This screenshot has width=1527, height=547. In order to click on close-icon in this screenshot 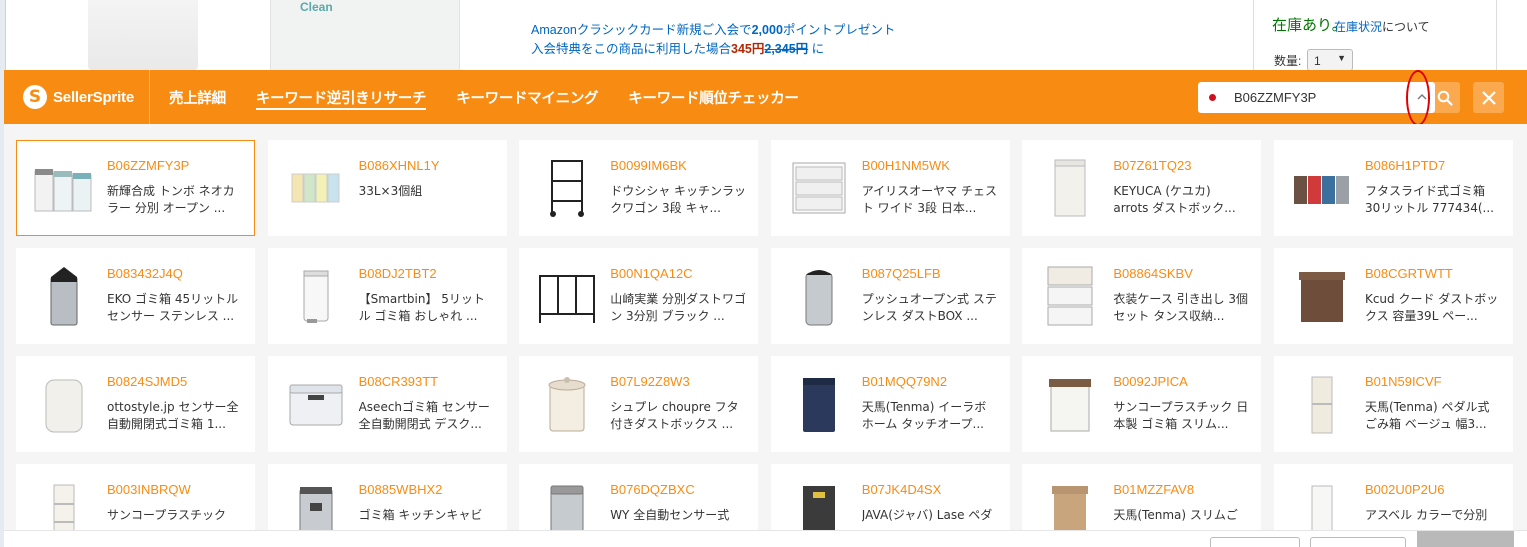, I will do `click(1488, 97)`.